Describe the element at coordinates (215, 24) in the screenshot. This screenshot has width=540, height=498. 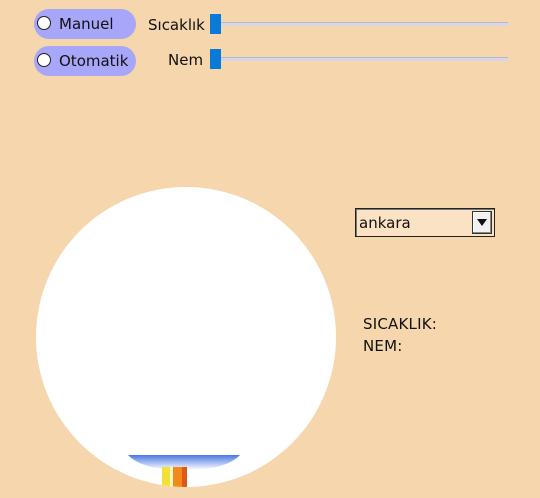
I see `temperature-slider-thumb` at that location.